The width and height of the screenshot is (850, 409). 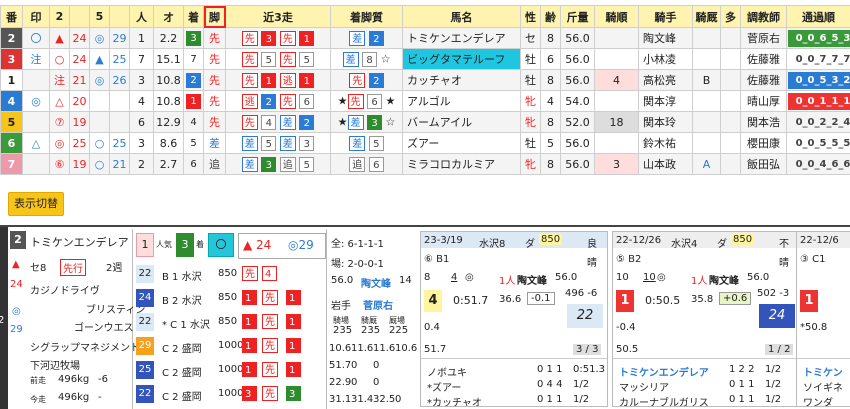 I want to click on class-row: 22B 1 水沢850先4, so click(x=230, y=274).